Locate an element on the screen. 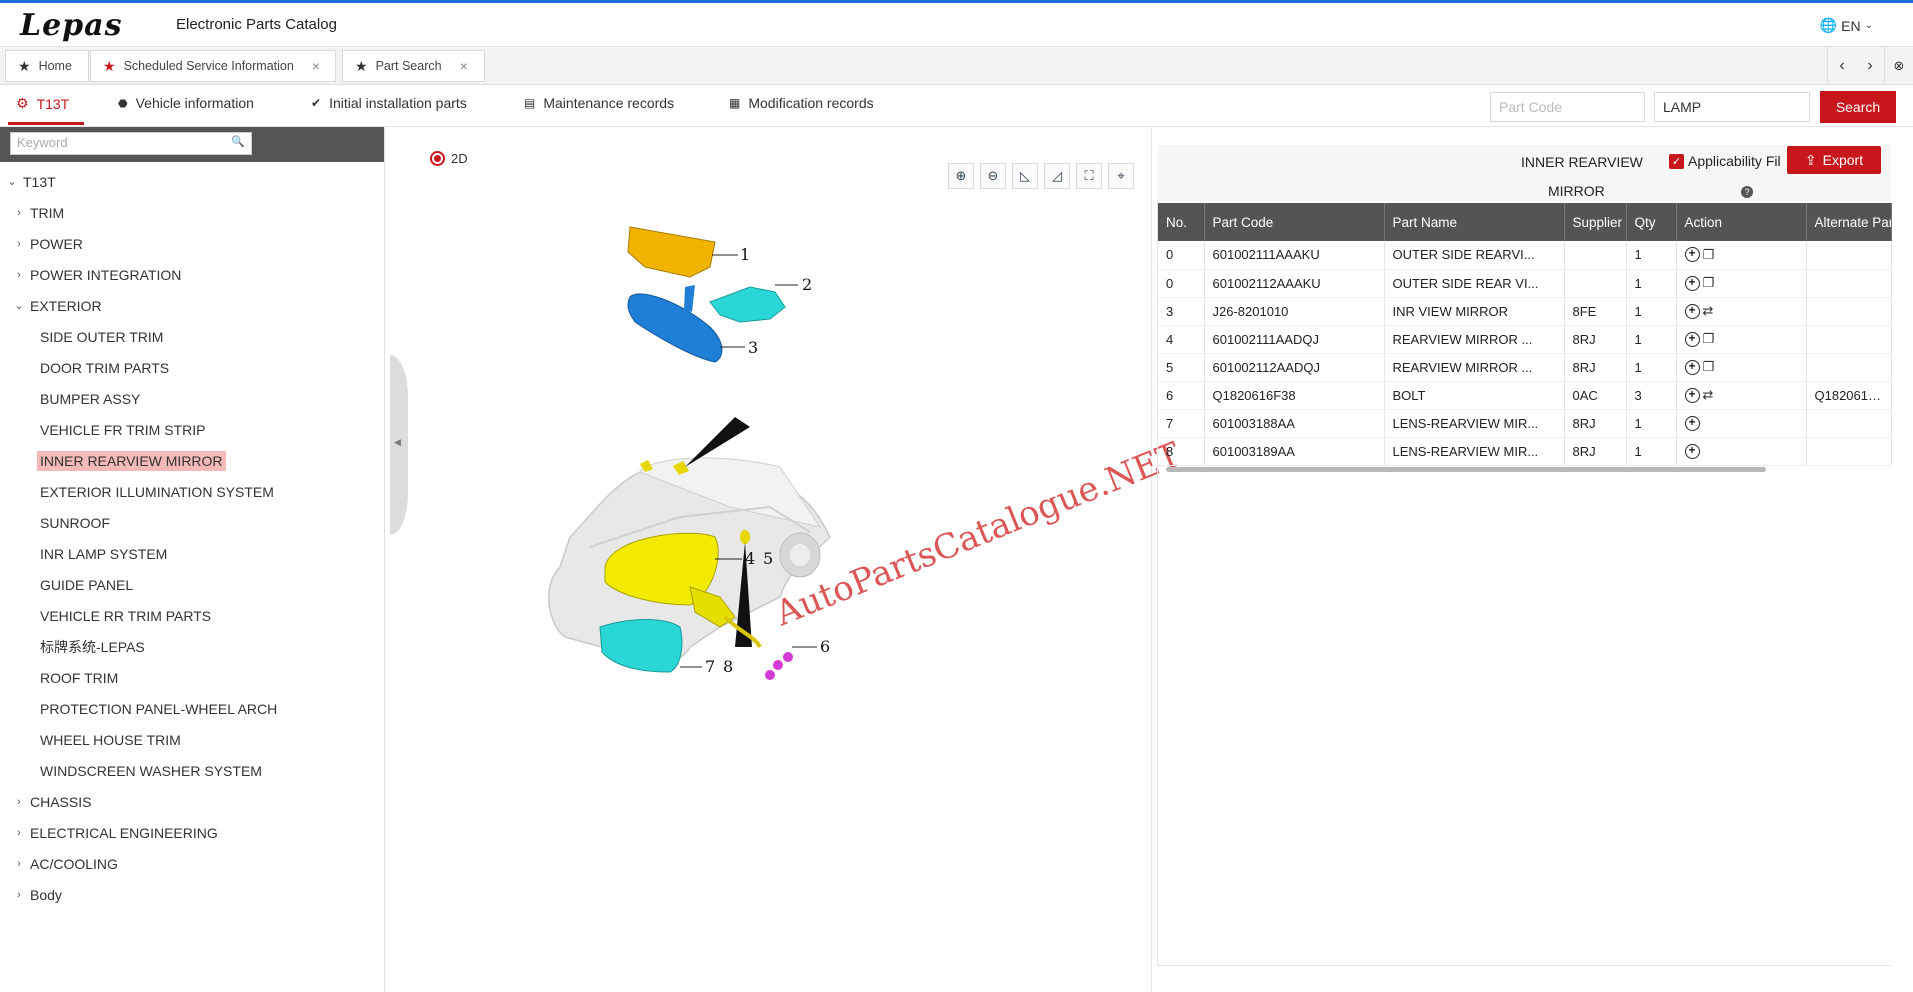 The width and height of the screenshot is (1913, 992). callout-3: 3 is located at coordinates (753, 347).